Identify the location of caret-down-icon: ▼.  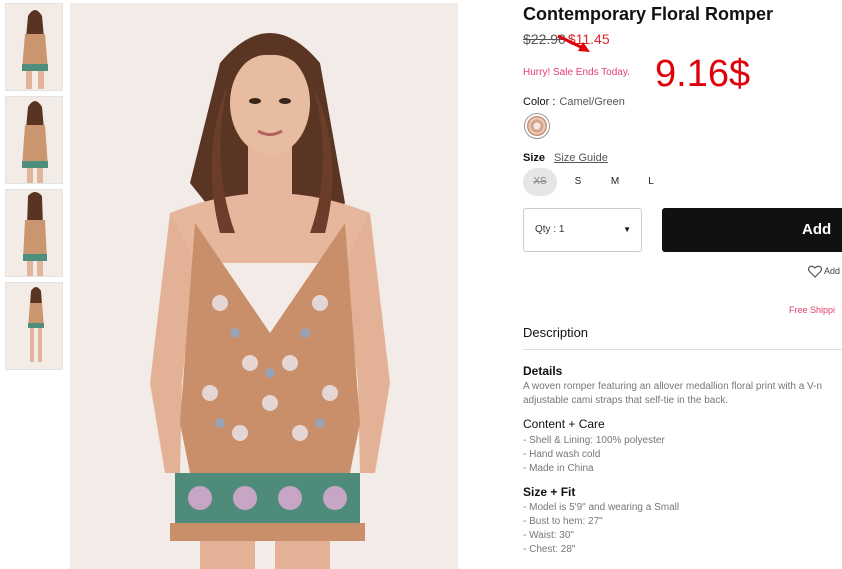
(627, 229).